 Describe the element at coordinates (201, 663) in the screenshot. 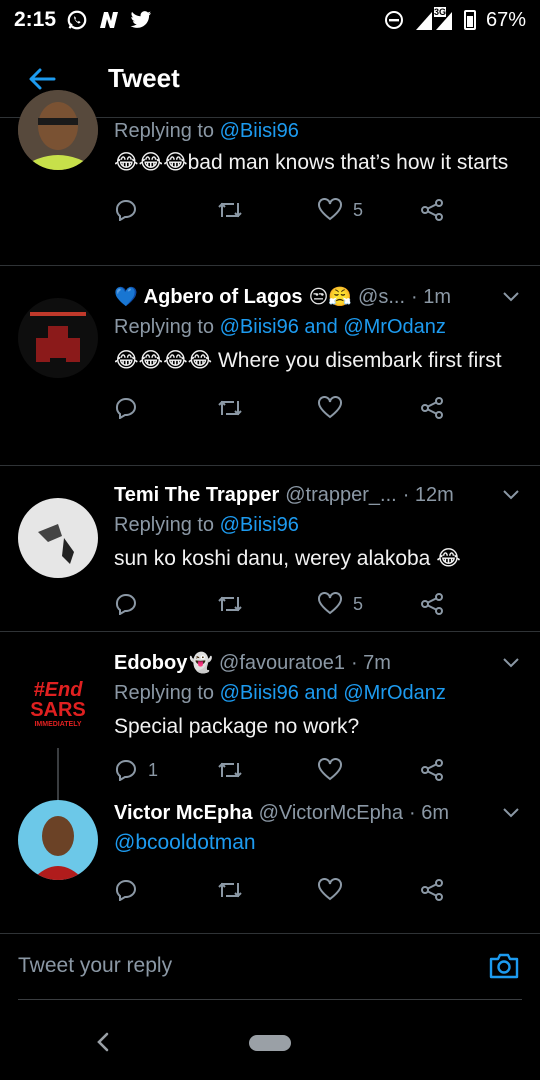

I see `name-emoji: 👻` at that location.